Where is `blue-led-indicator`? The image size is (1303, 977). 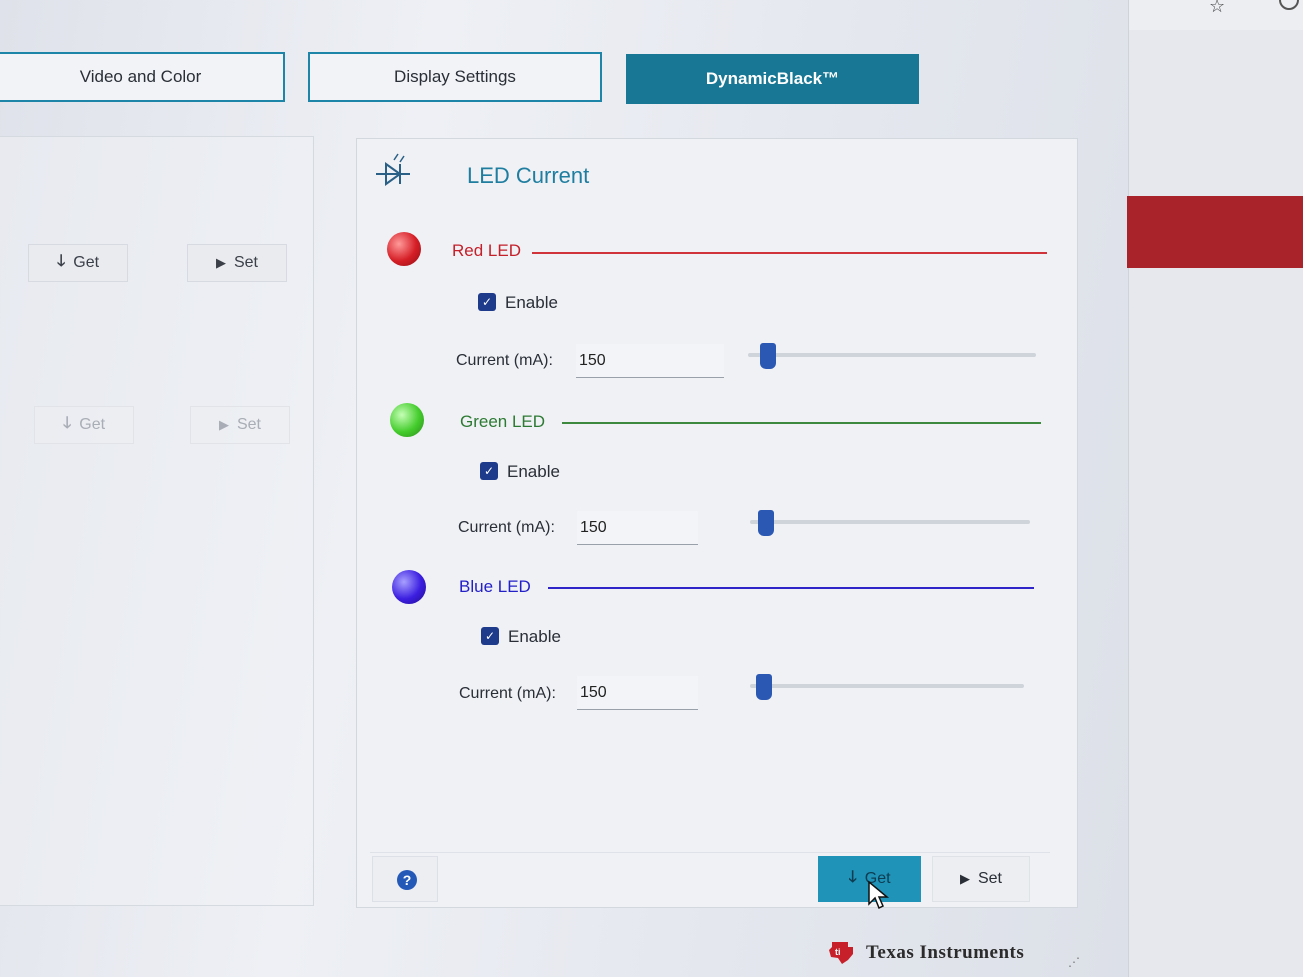
blue-led-indicator is located at coordinates (409, 587).